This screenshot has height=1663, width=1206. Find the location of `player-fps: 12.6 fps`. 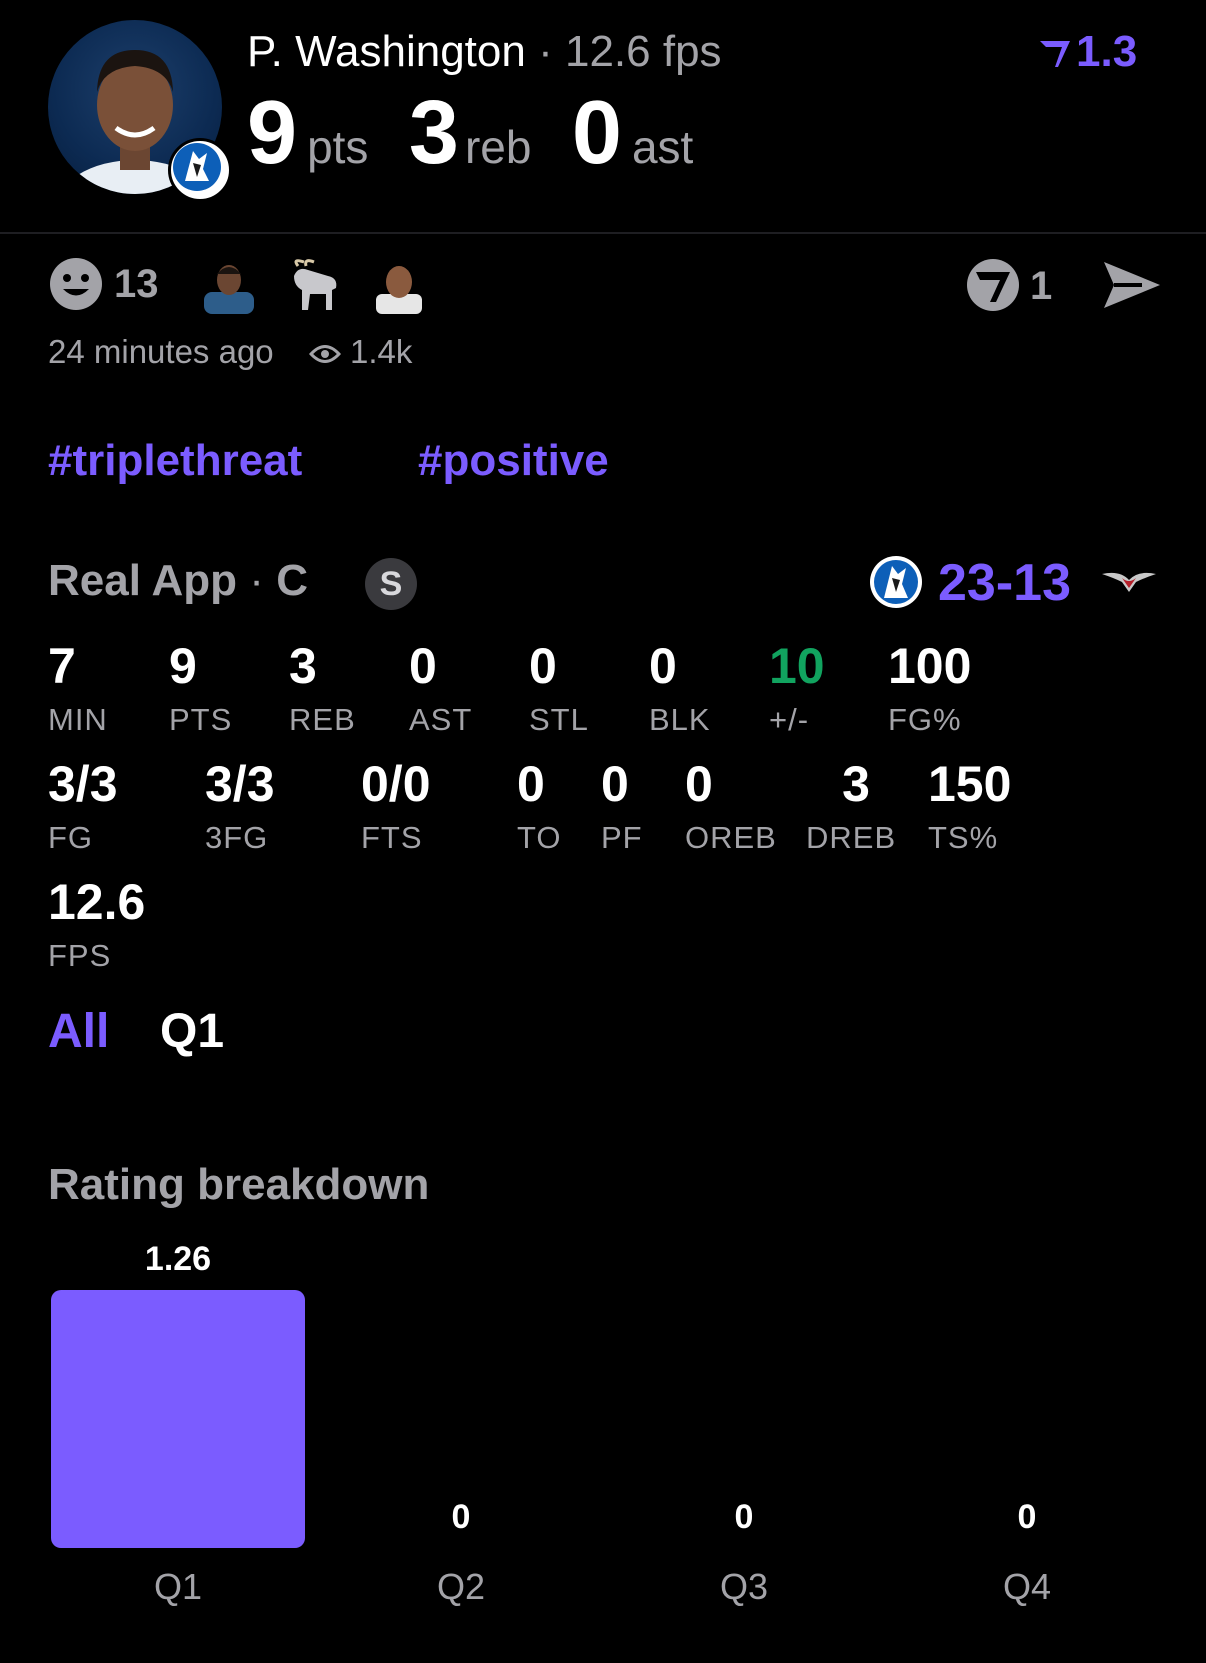

player-fps: 12.6 fps is located at coordinates (643, 51).